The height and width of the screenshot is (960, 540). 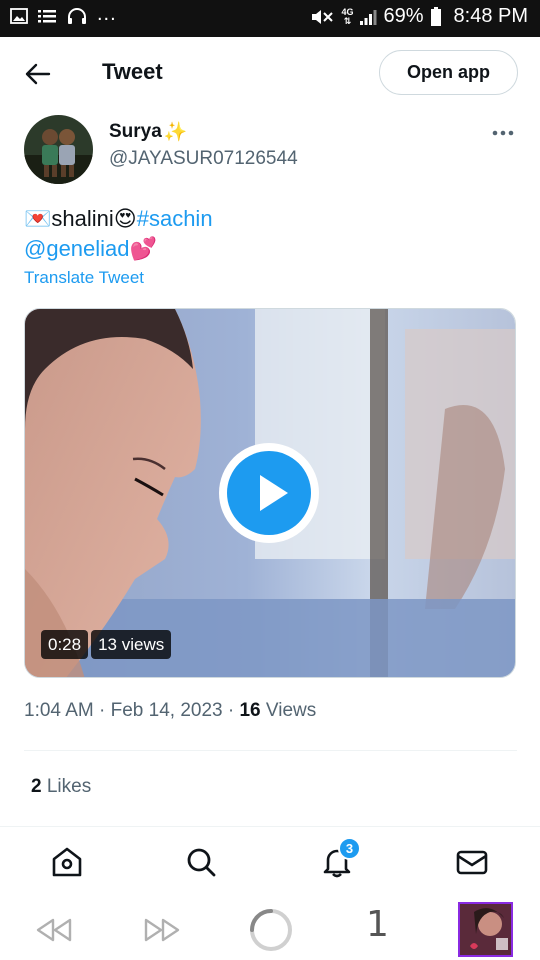 What do you see at coordinates (175, 132) in the screenshot?
I see `sparkles-emoji: ✨` at bounding box center [175, 132].